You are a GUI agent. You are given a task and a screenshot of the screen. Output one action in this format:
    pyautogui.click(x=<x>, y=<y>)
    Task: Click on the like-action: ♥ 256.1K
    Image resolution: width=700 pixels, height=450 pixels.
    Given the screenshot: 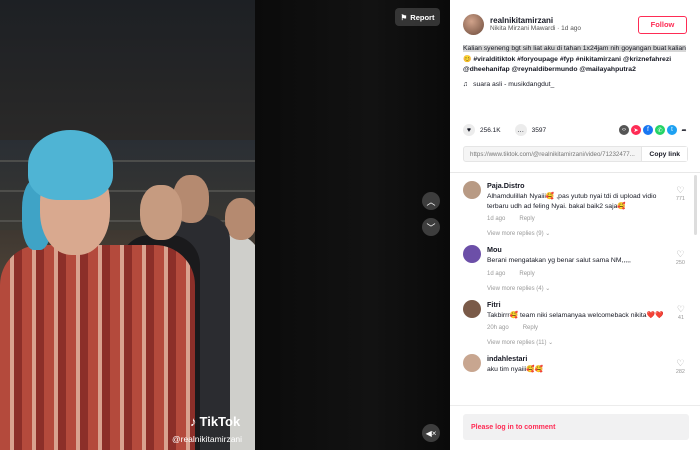 What is the action you would take?
    pyautogui.click(x=482, y=130)
    